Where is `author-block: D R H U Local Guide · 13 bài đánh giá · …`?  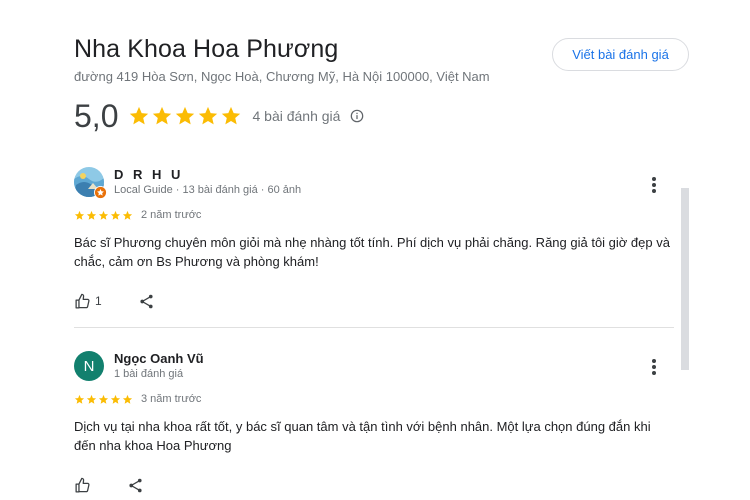 author-block: D R H U Local Guide · 13 bài đánh giá · … is located at coordinates (207, 182).